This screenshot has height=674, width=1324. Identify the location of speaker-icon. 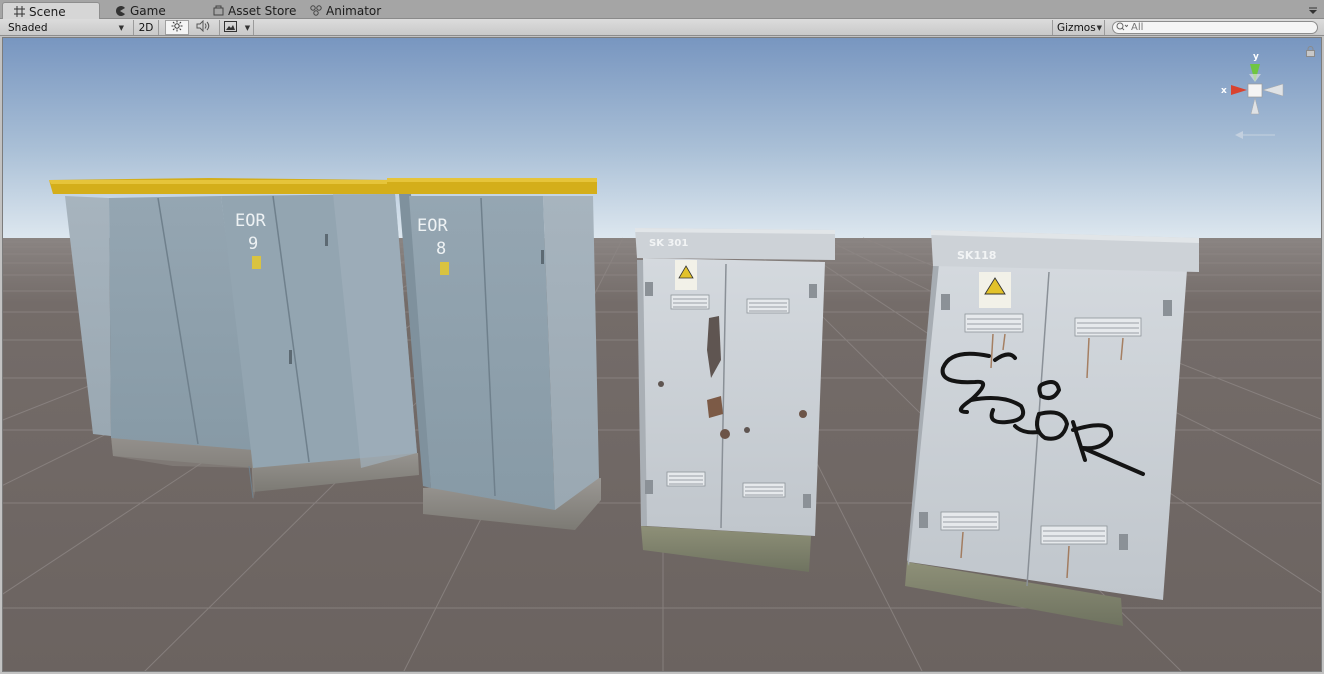
(203, 27).